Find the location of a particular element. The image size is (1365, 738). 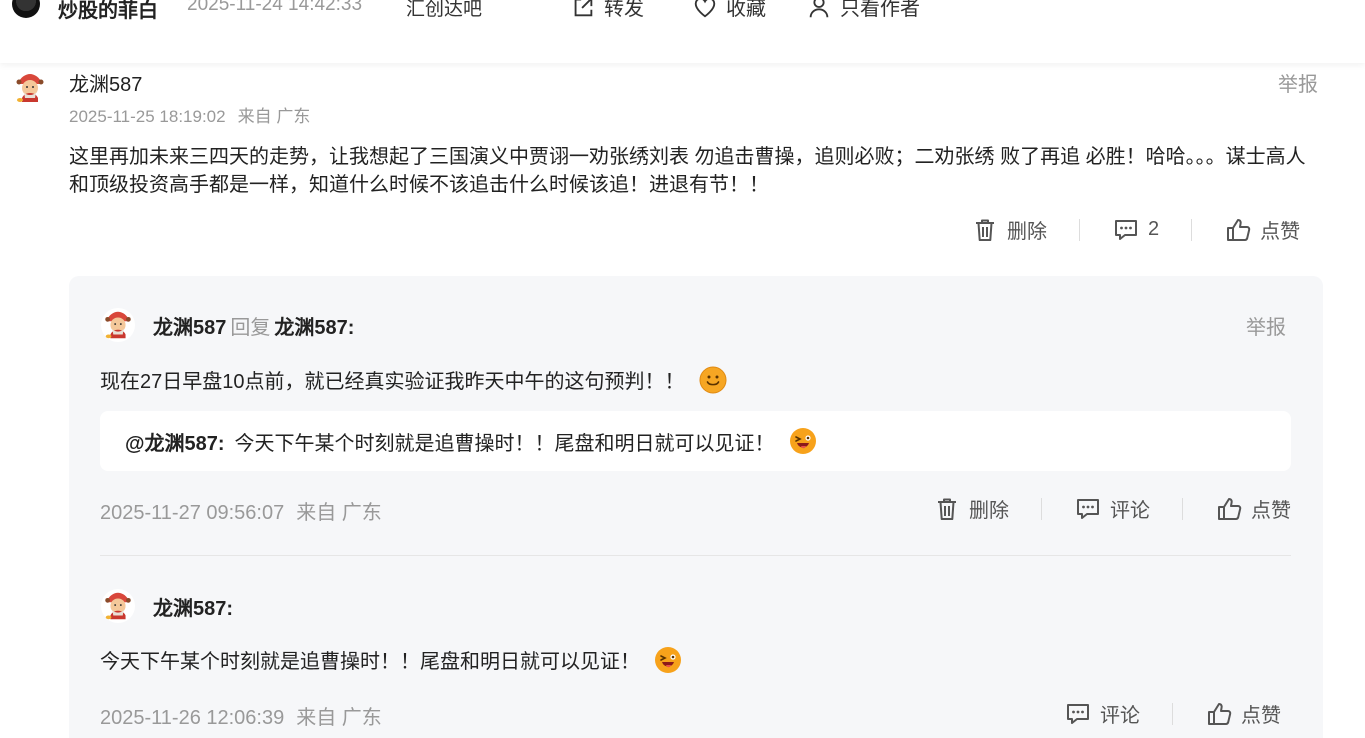

comment-like-button: 点赞 is located at coordinates (1262, 229).